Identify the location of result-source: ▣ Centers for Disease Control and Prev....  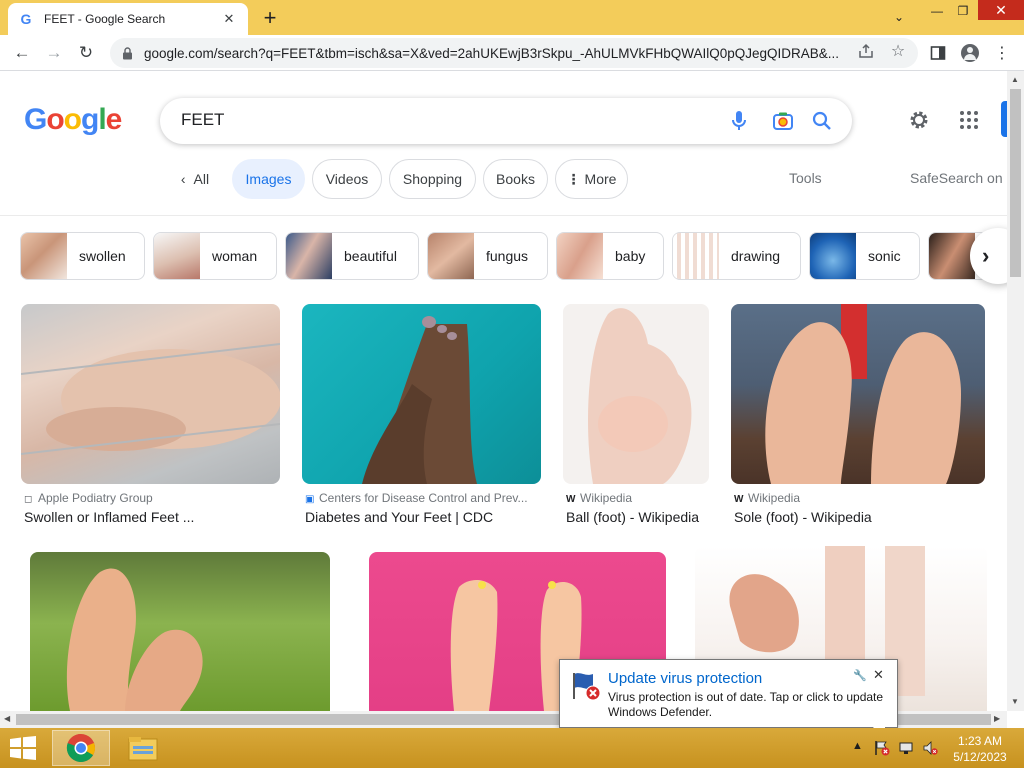
(423, 498).